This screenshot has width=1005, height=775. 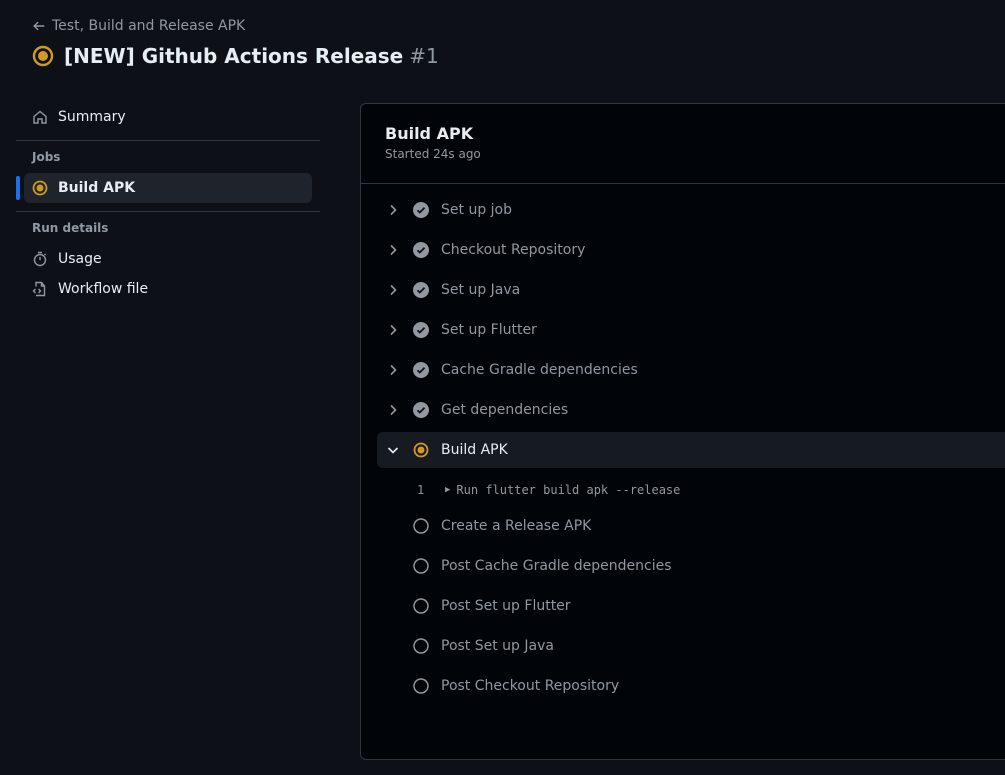 What do you see at coordinates (691, 330) in the screenshot?
I see `step-row: Set up Flutter` at bounding box center [691, 330].